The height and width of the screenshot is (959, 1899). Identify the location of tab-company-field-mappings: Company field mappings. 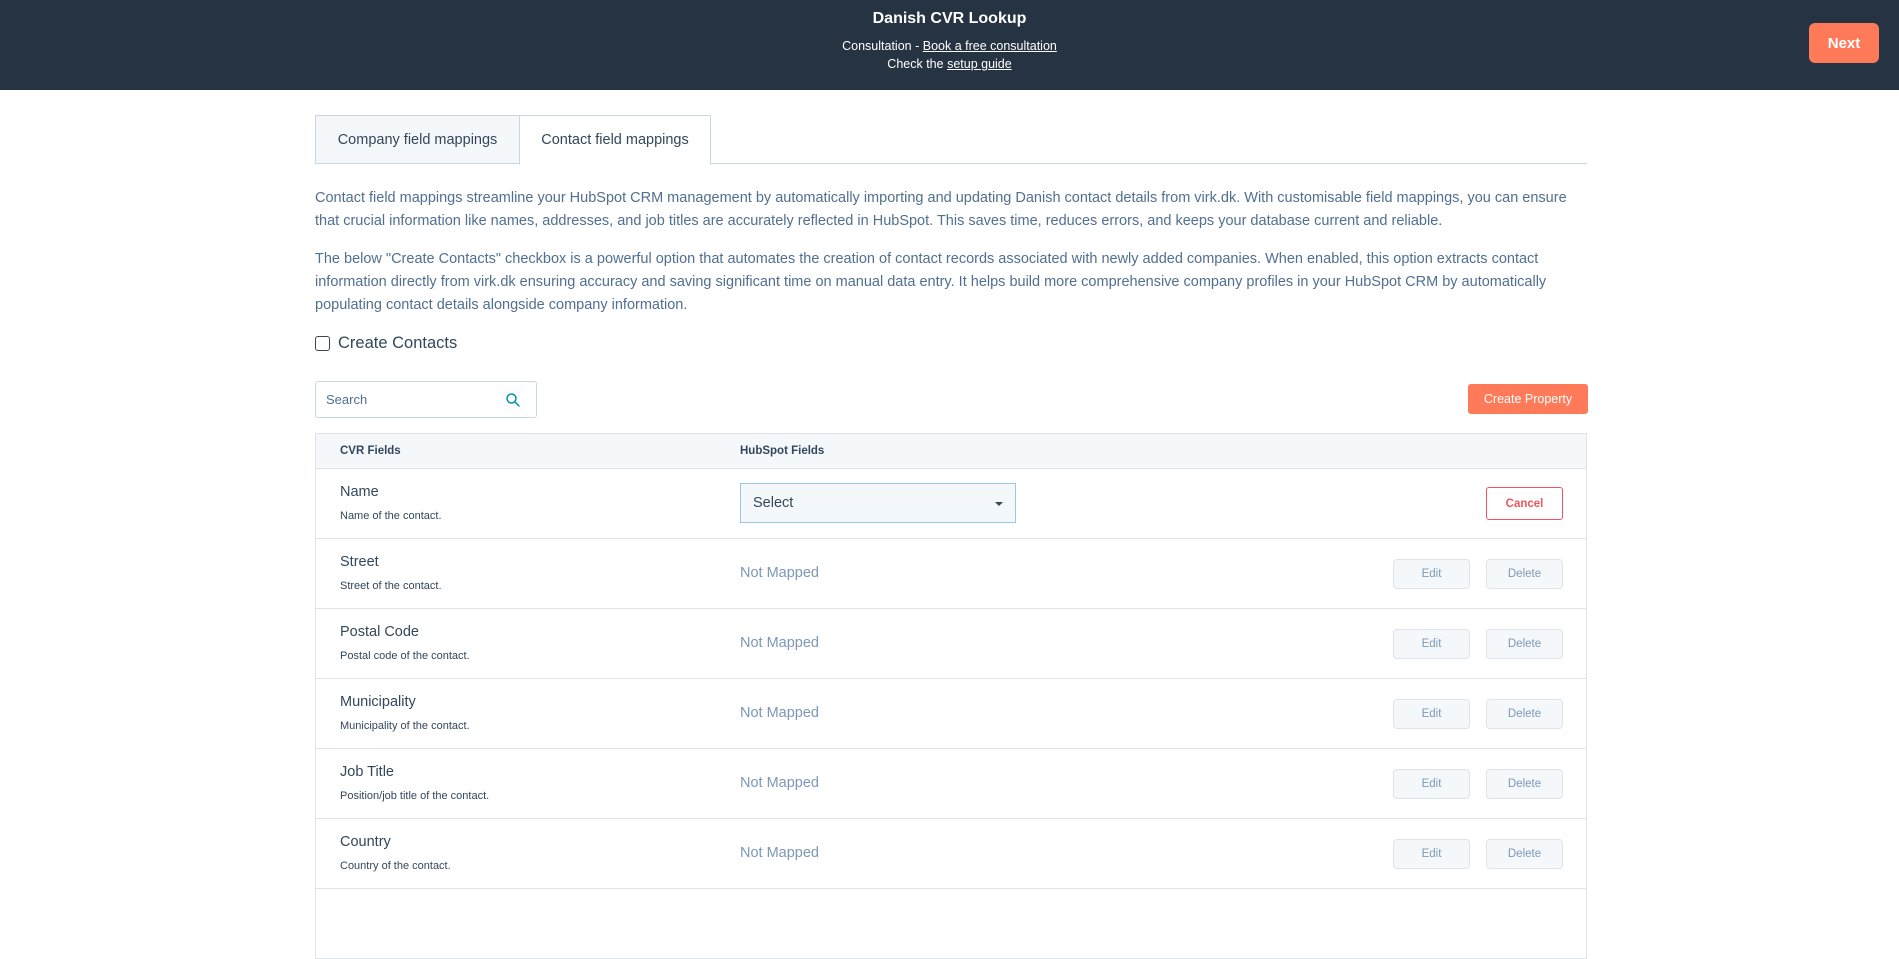
(417, 139).